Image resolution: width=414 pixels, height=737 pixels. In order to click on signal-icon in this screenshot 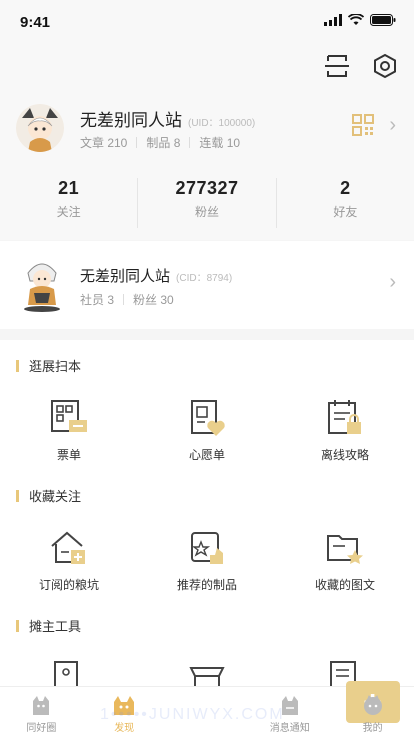, I will do `click(333, 20)`.